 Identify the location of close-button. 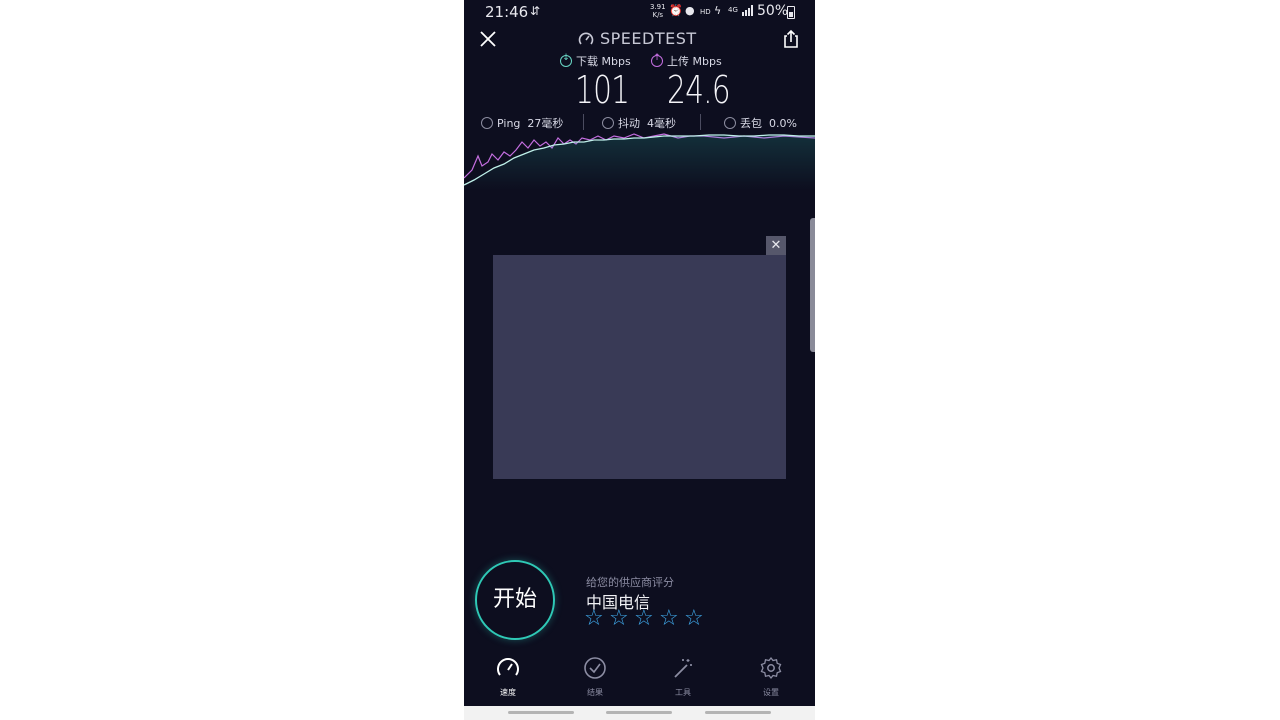
(488, 39).